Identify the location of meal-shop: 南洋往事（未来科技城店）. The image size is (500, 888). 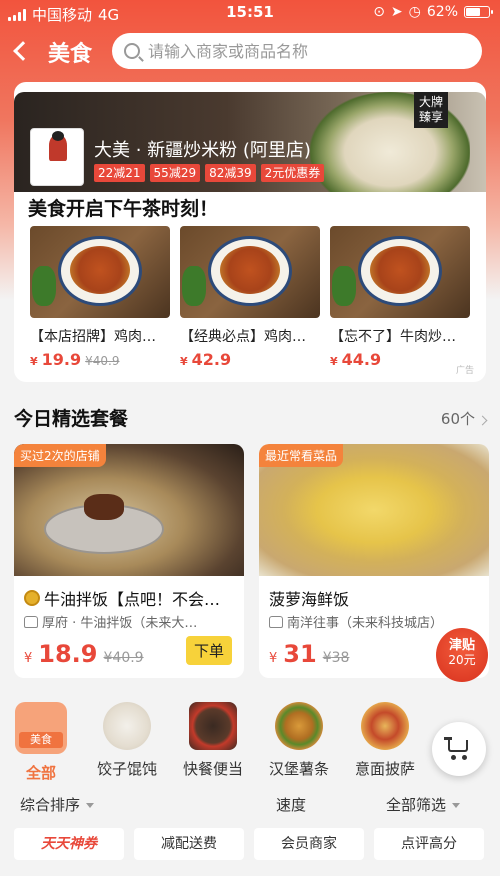
(356, 621).